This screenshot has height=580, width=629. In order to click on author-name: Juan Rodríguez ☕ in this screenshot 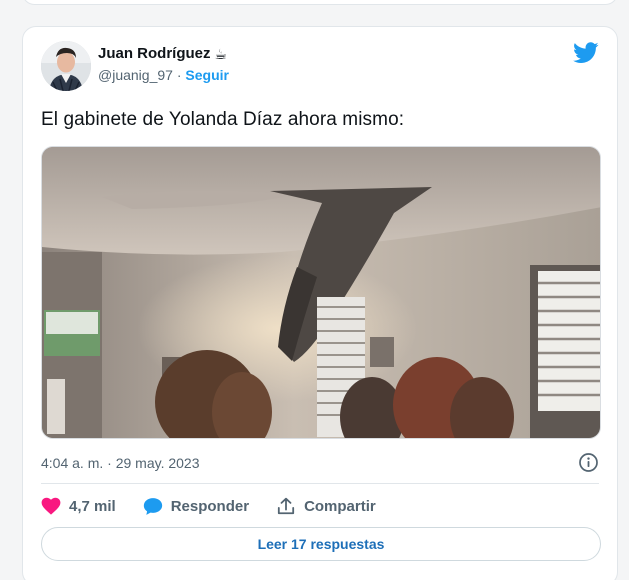, I will do `click(163, 53)`.